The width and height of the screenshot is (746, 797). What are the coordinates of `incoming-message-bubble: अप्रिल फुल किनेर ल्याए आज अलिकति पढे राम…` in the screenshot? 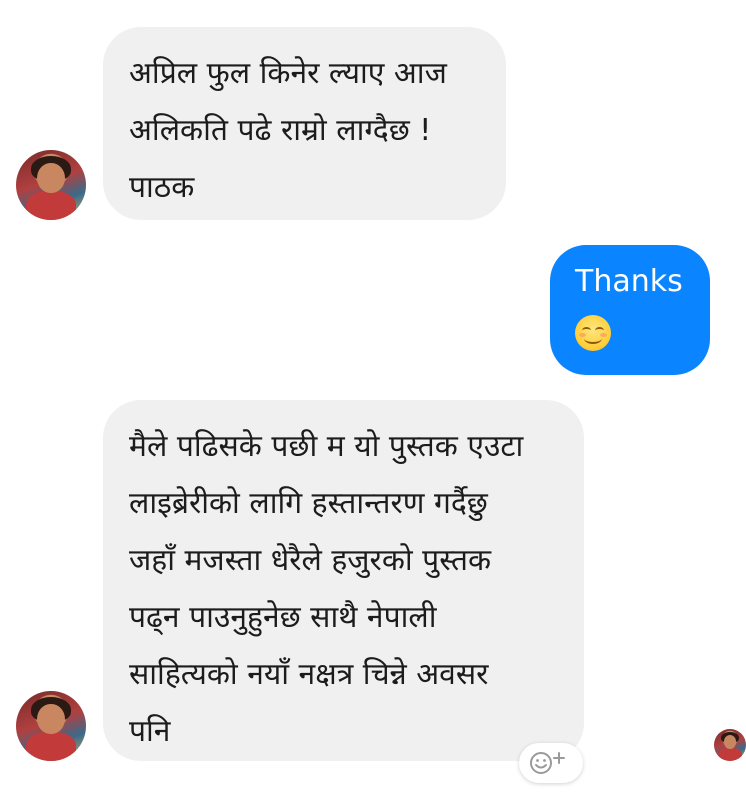 It's located at (304, 123).